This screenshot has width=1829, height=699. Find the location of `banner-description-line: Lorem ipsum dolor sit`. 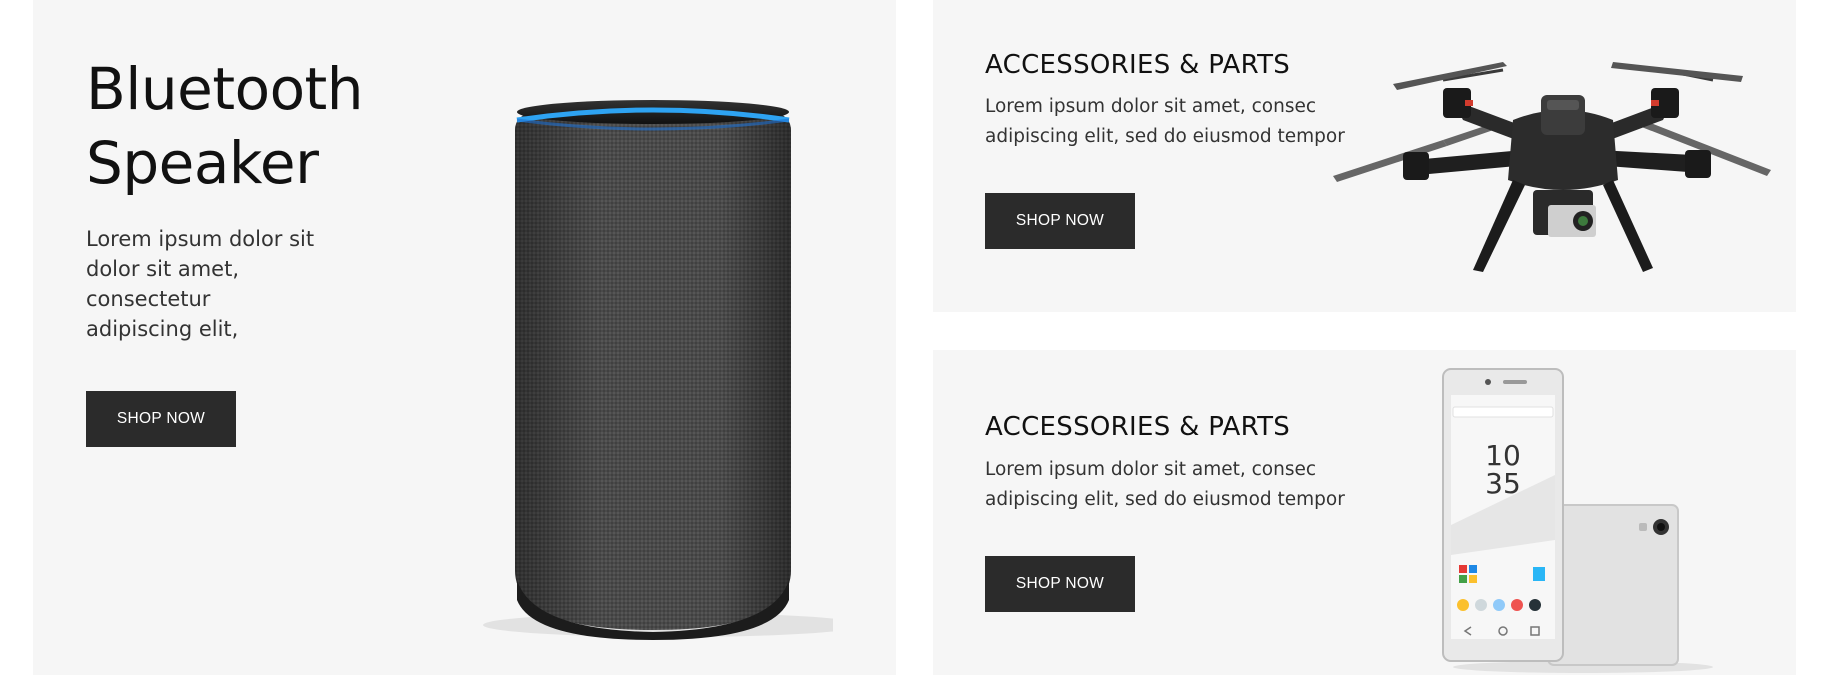

banner-description-line: Lorem ipsum dolor sit is located at coordinates (200, 239).